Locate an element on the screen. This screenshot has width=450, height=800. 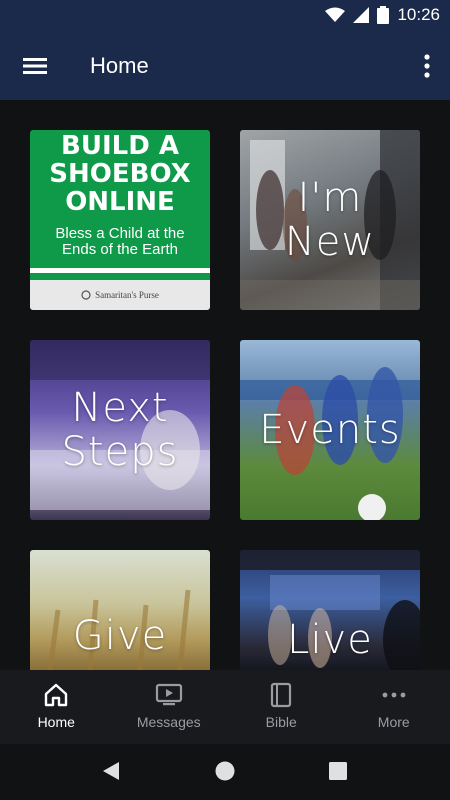
tile-next-steps: Next Steps is located at coordinates (120, 430).